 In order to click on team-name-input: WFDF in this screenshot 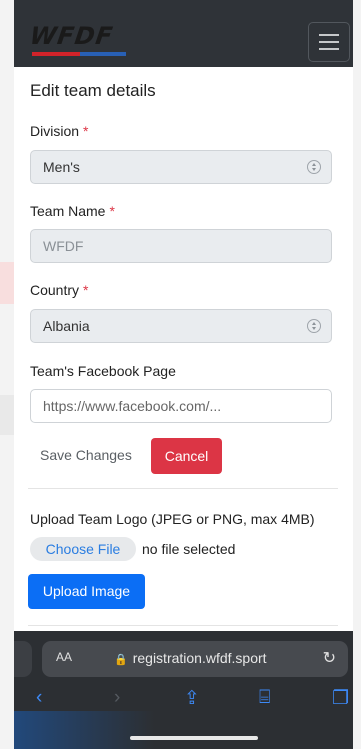, I will do `click(181, 246)`.